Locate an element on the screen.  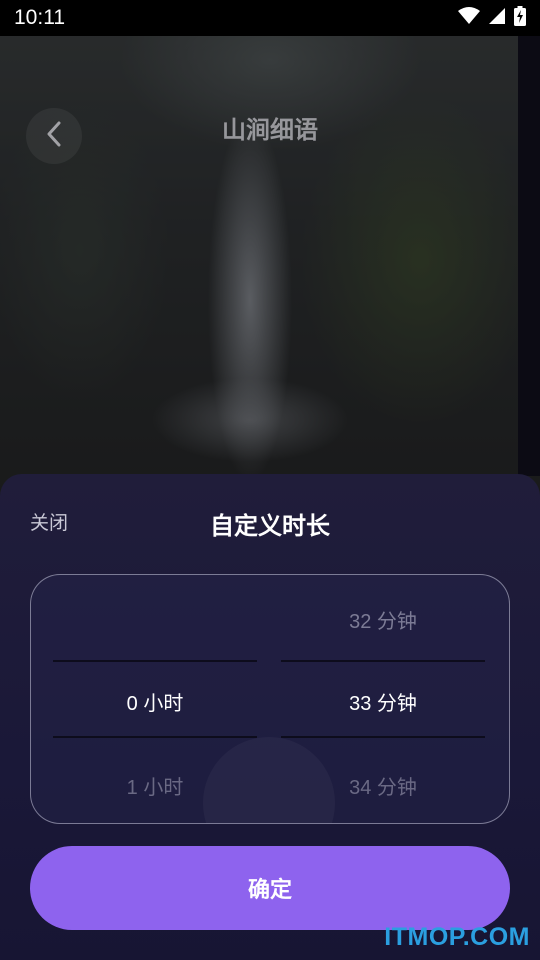
status-time: 10:11 is located at coordinates (39, 17).